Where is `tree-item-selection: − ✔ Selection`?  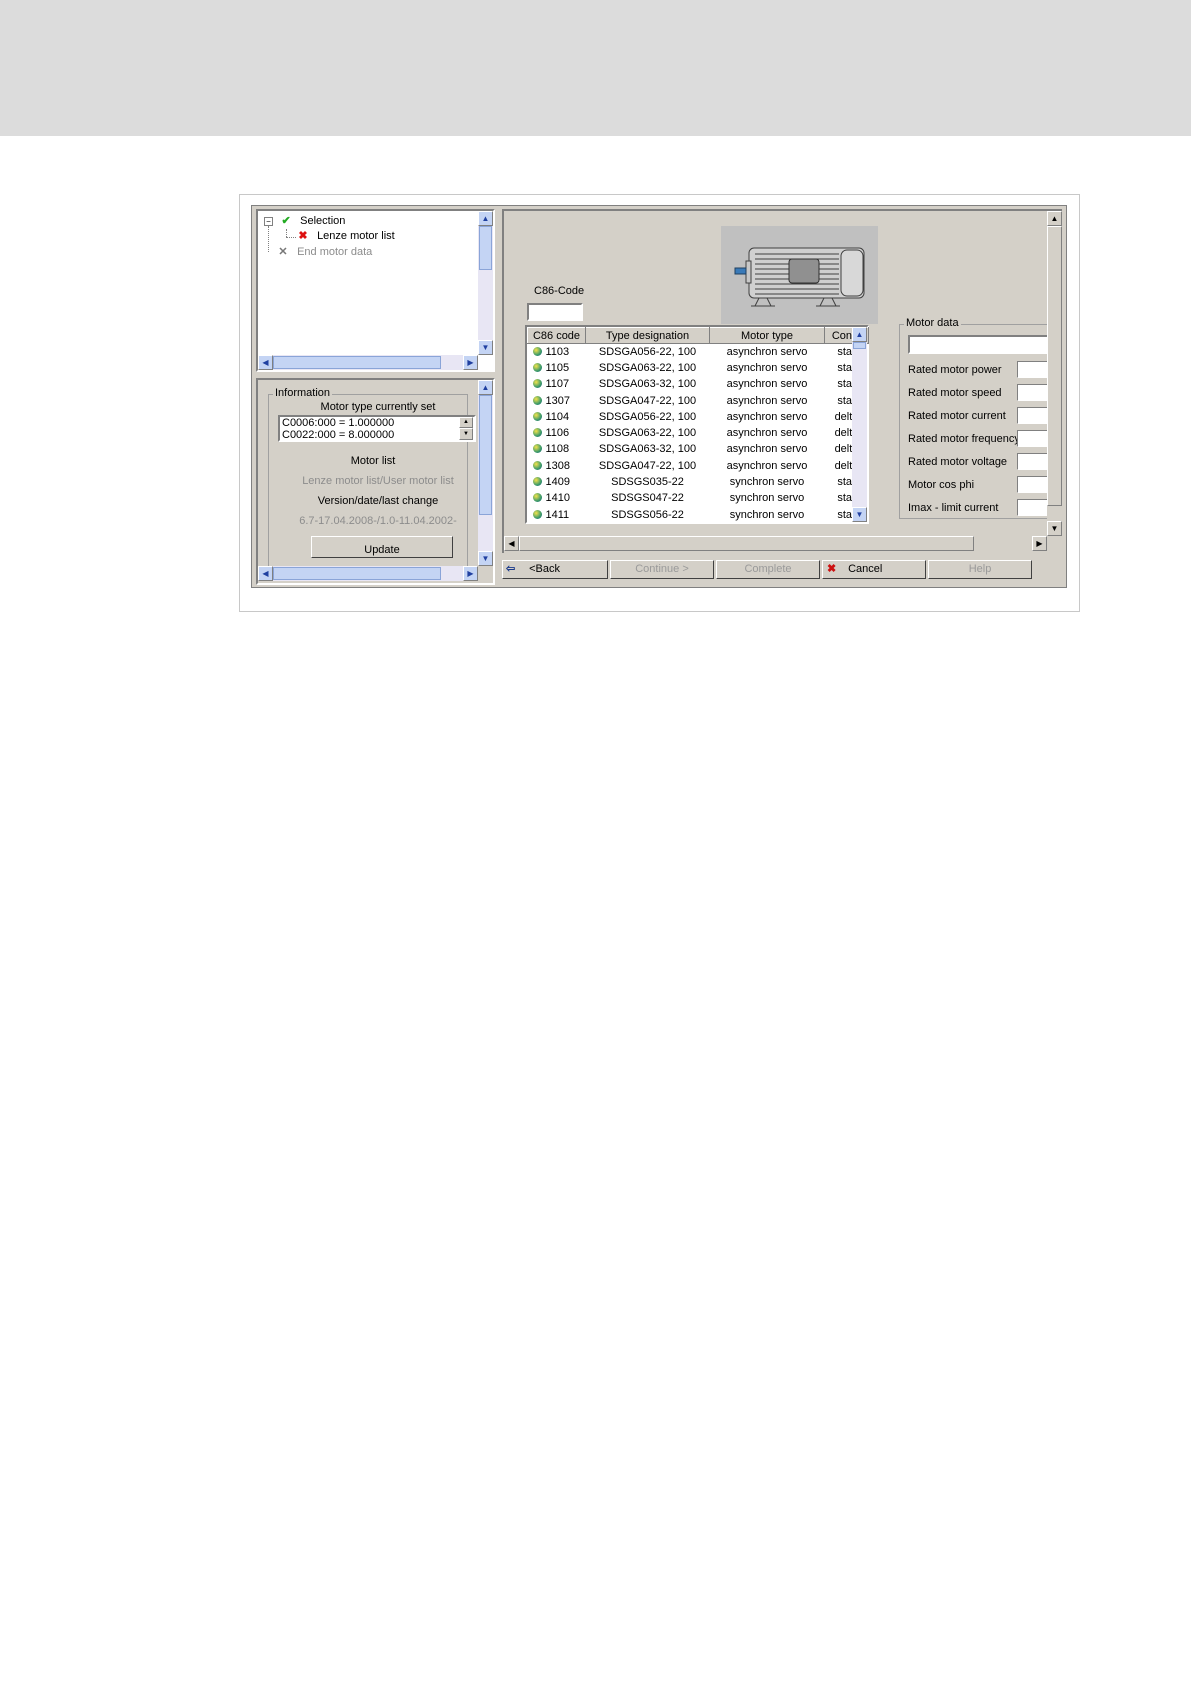 tree-item-selection: − ✔ Selection is located at coordinates (304, 221).